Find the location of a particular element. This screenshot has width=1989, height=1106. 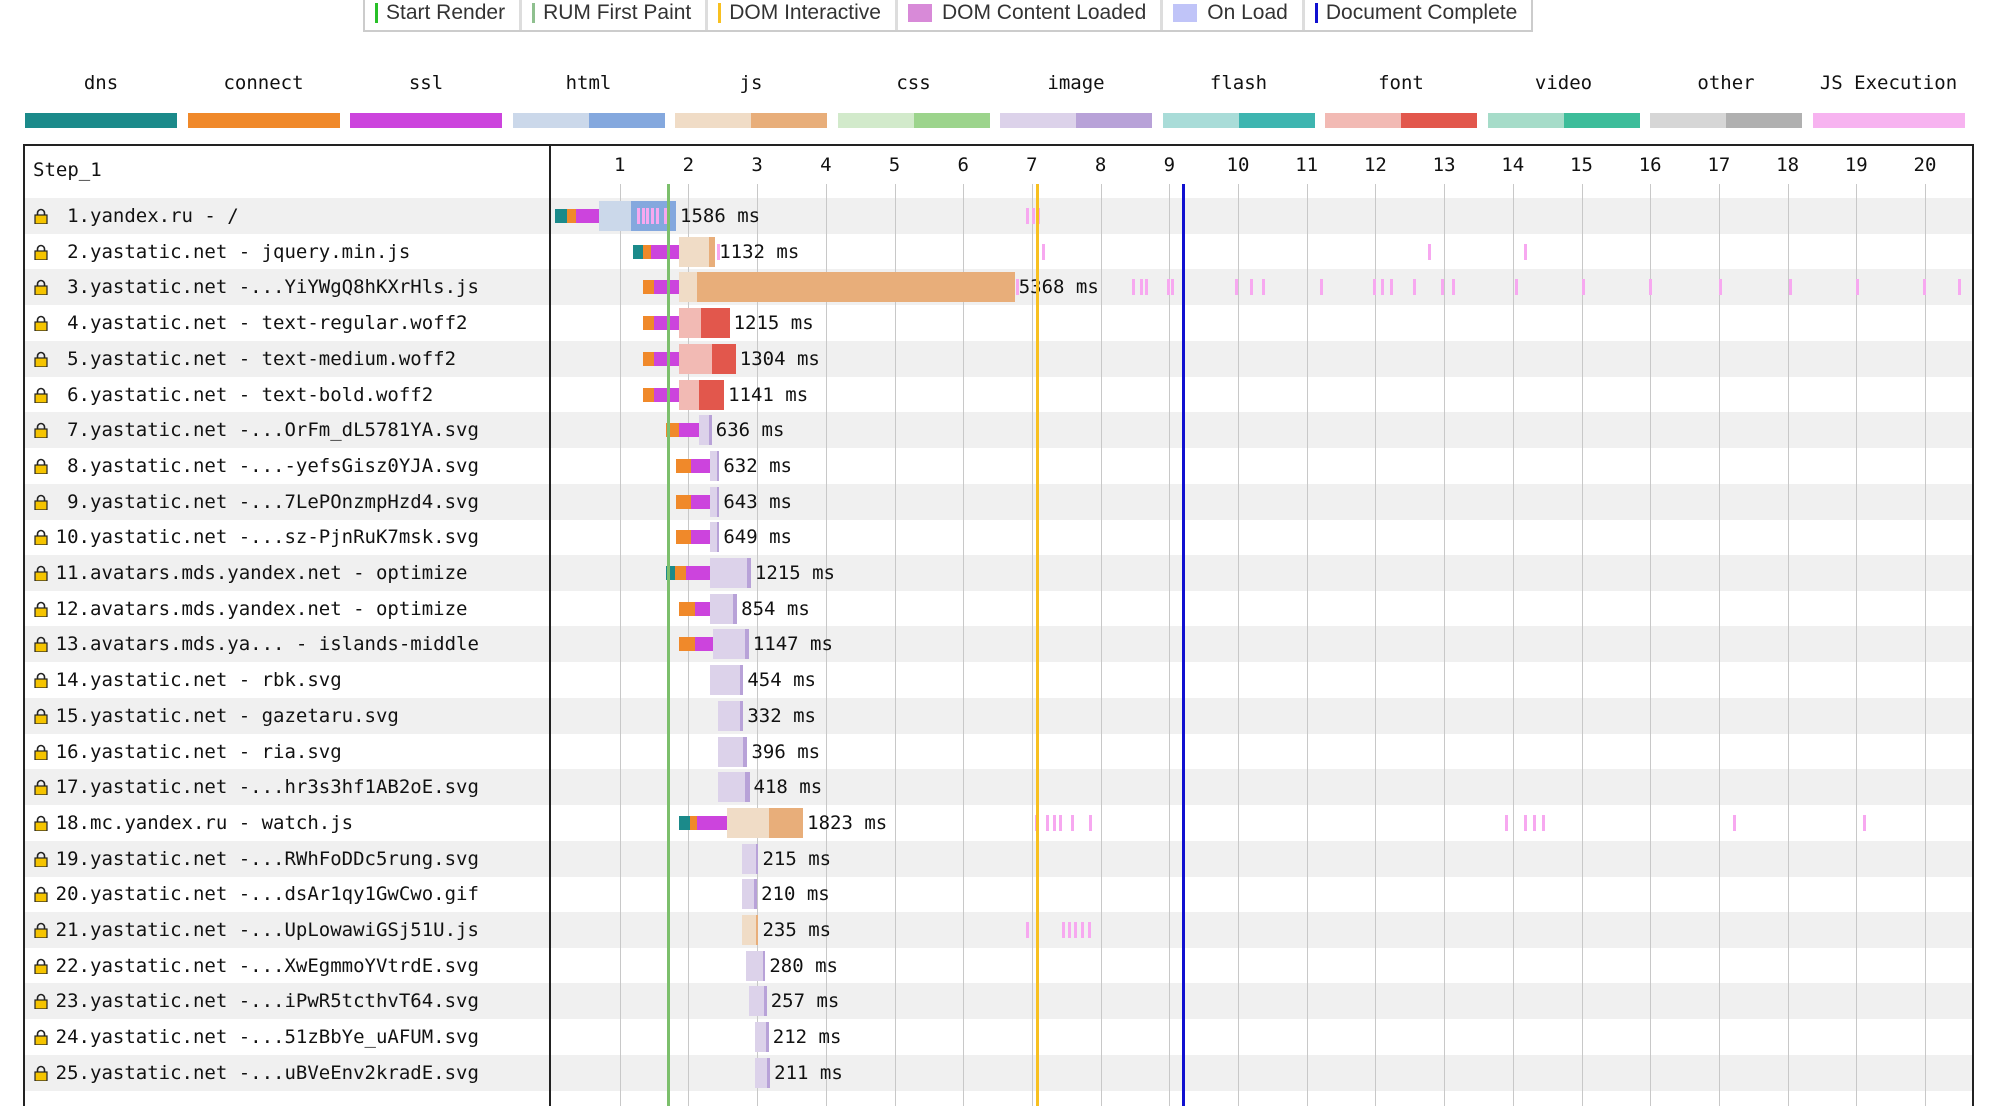

request-label: 7. yastatic.net -...OrFm_dL5781YA.svg is located at coordinates (256, 430).